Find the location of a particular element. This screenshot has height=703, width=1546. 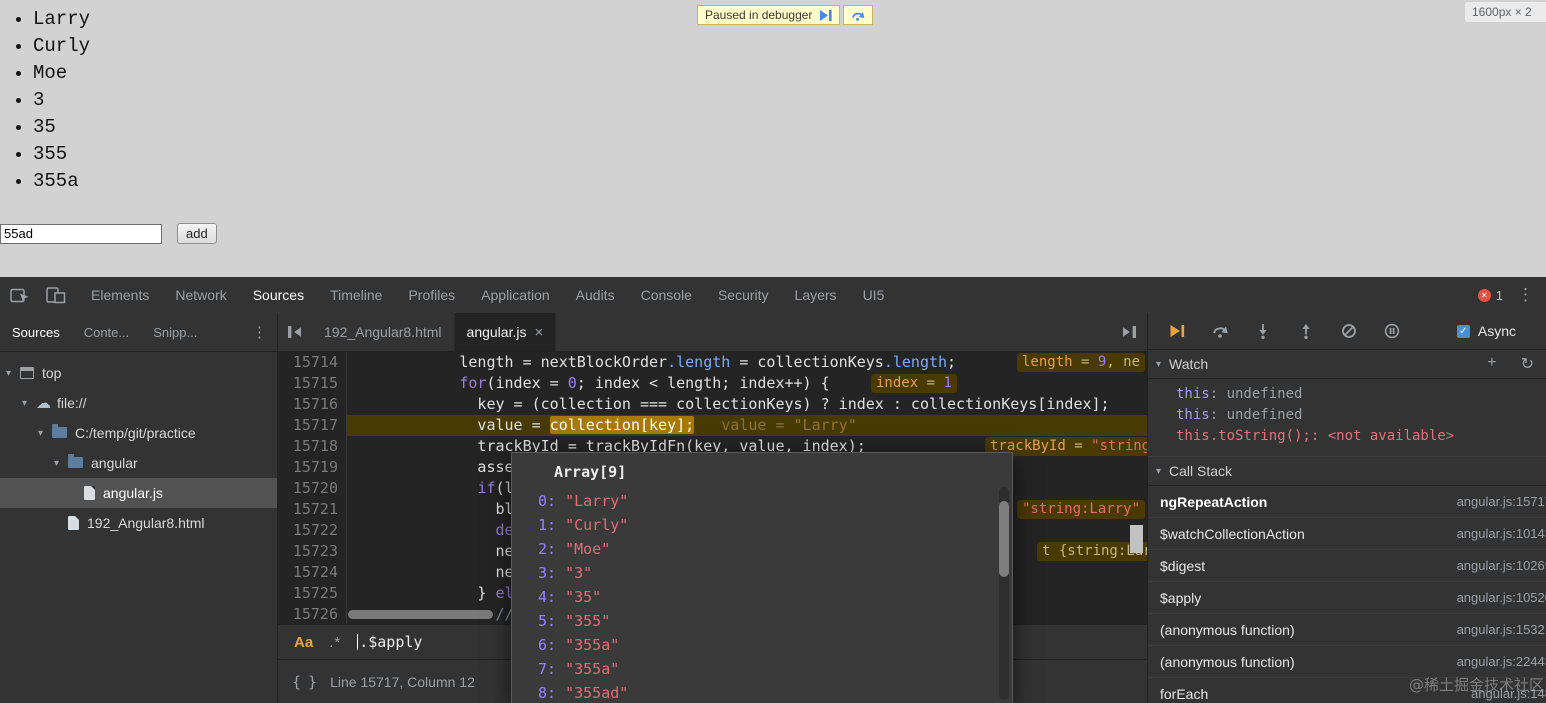

call-stack-frame: $apply angular.js:10520 is located at coordinates (1347, 598).